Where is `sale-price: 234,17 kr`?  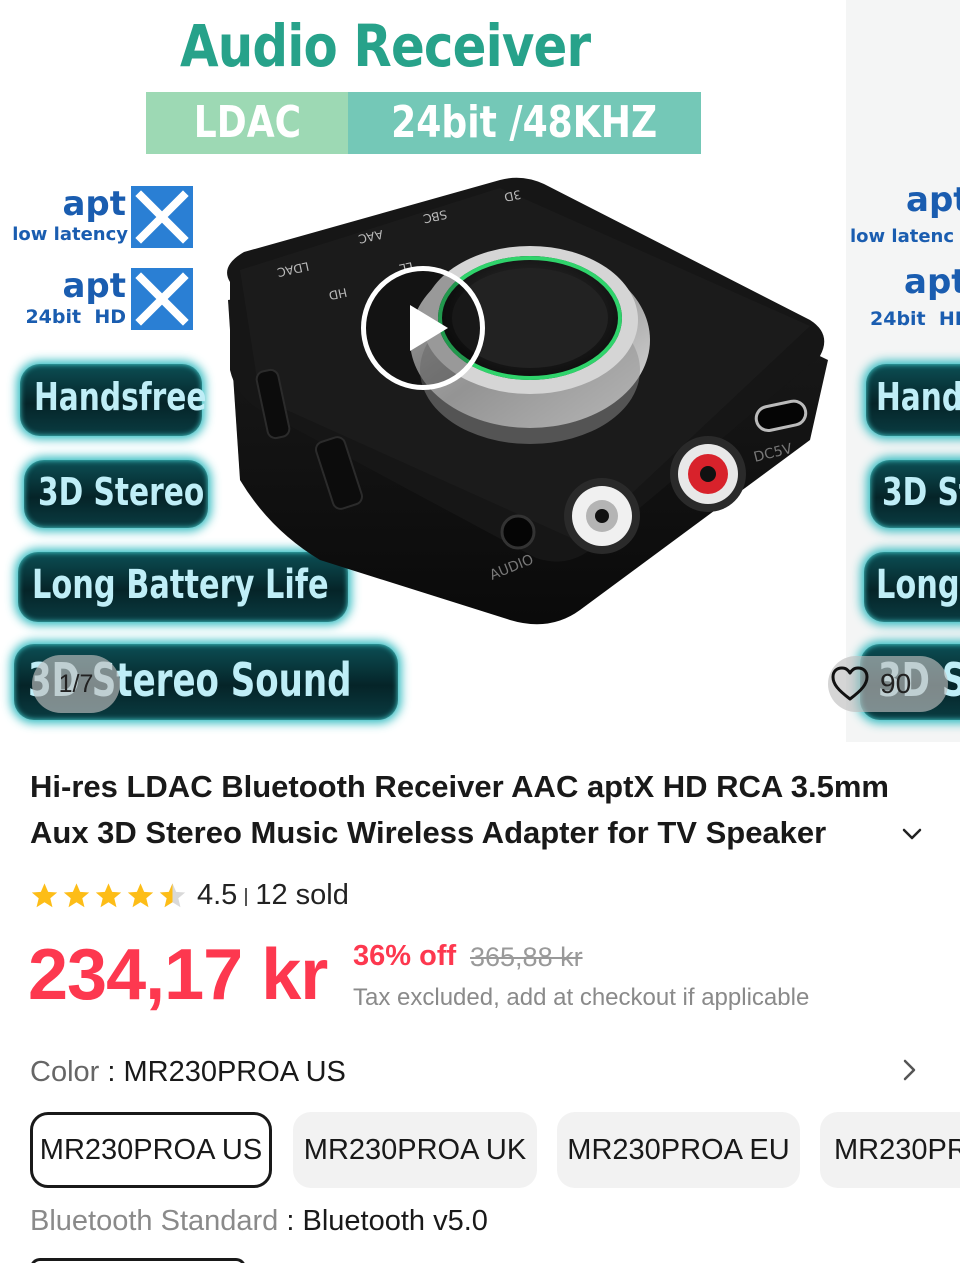
sale-price: 234,17 kr is located at coordinates (178, 975).